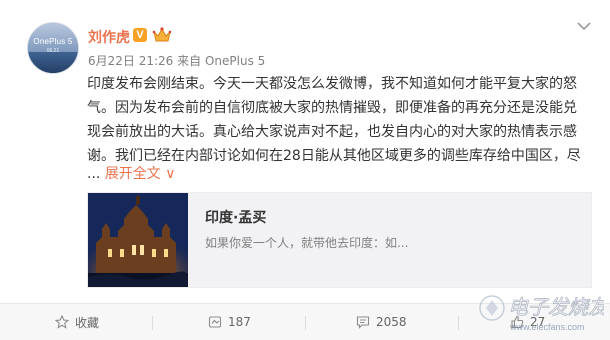  I want to click on crown-icon, so click(162, 35).